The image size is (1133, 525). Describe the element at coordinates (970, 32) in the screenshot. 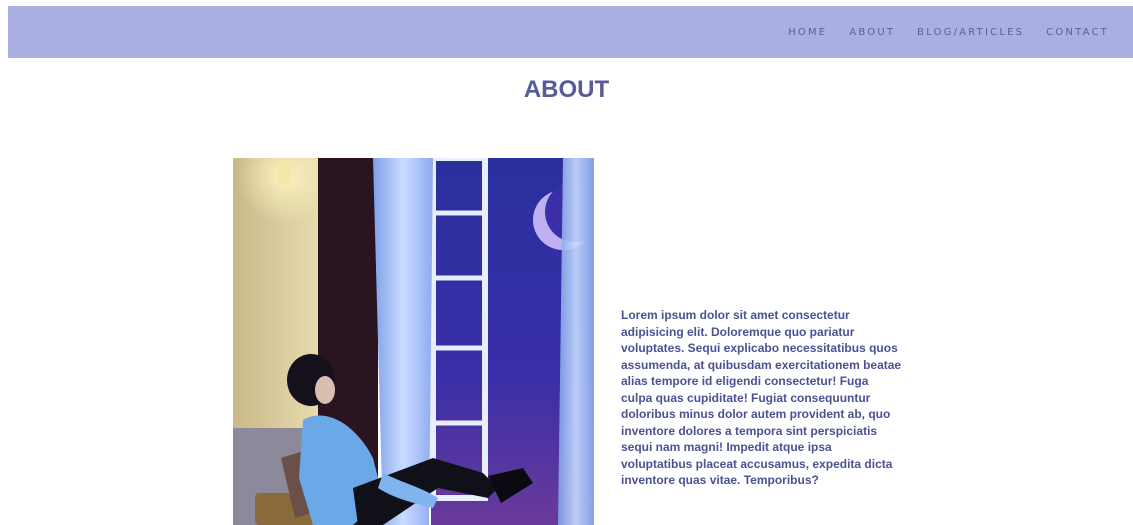

I see `nav-link-blog-articles: BLOG/ARTICLES` at that location.